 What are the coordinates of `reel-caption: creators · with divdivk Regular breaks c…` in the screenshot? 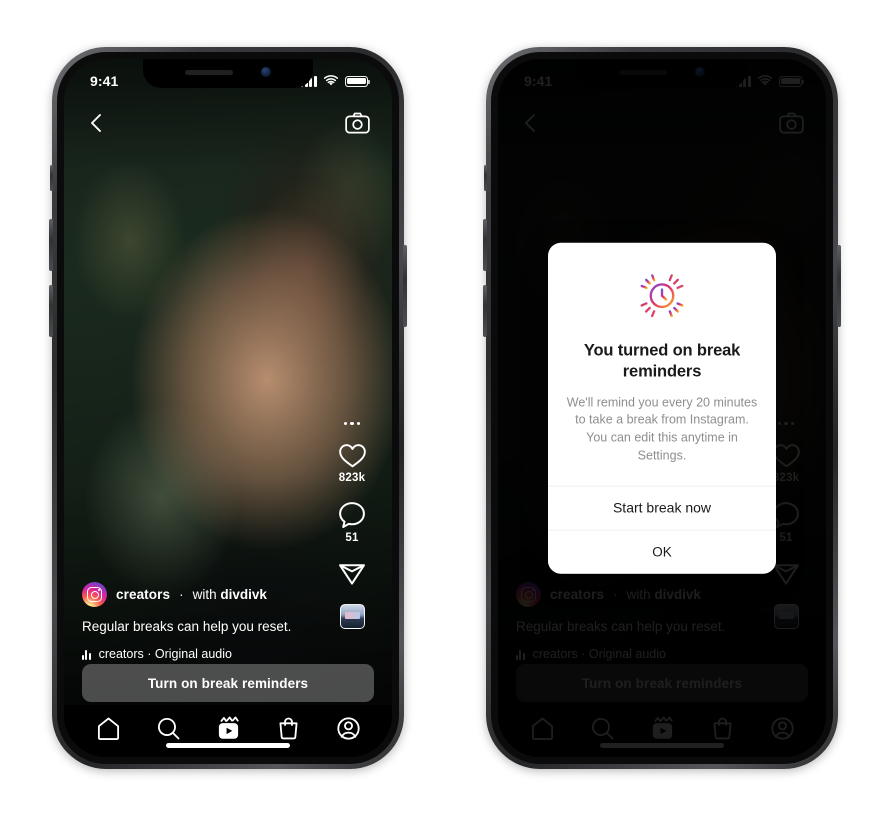 It's located at (204, 621).